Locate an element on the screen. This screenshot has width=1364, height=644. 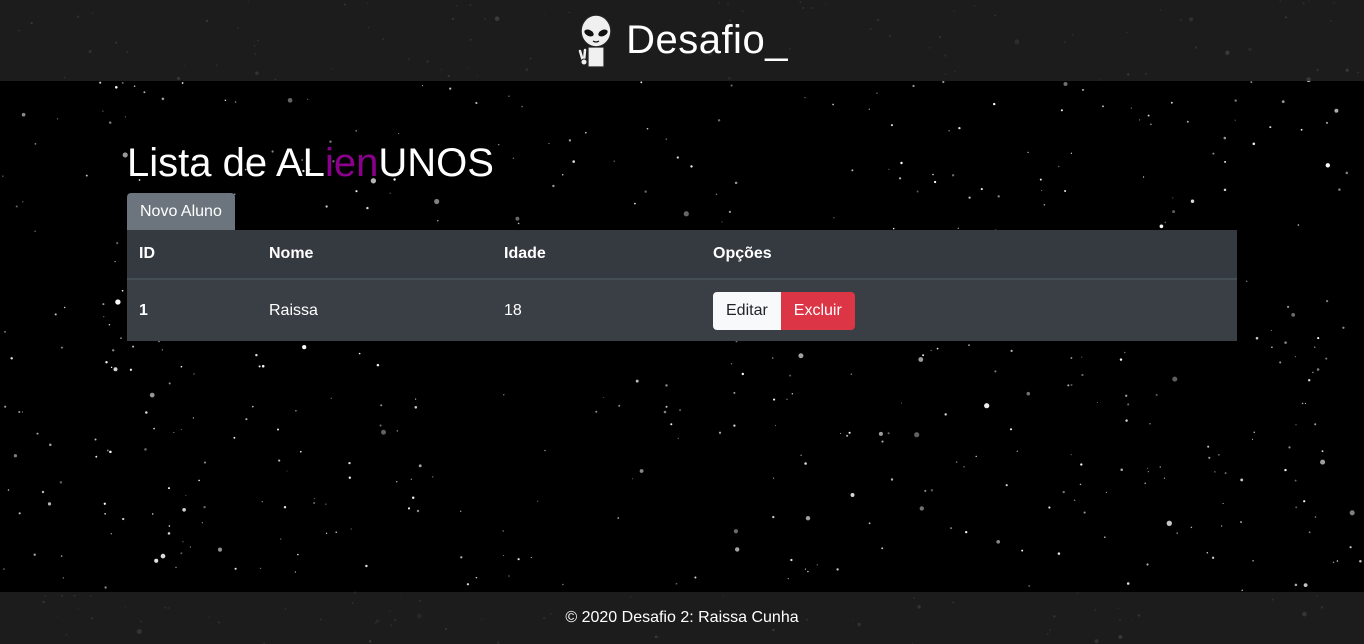
title-suffix: UNOS is located at coordinates (436, 163).